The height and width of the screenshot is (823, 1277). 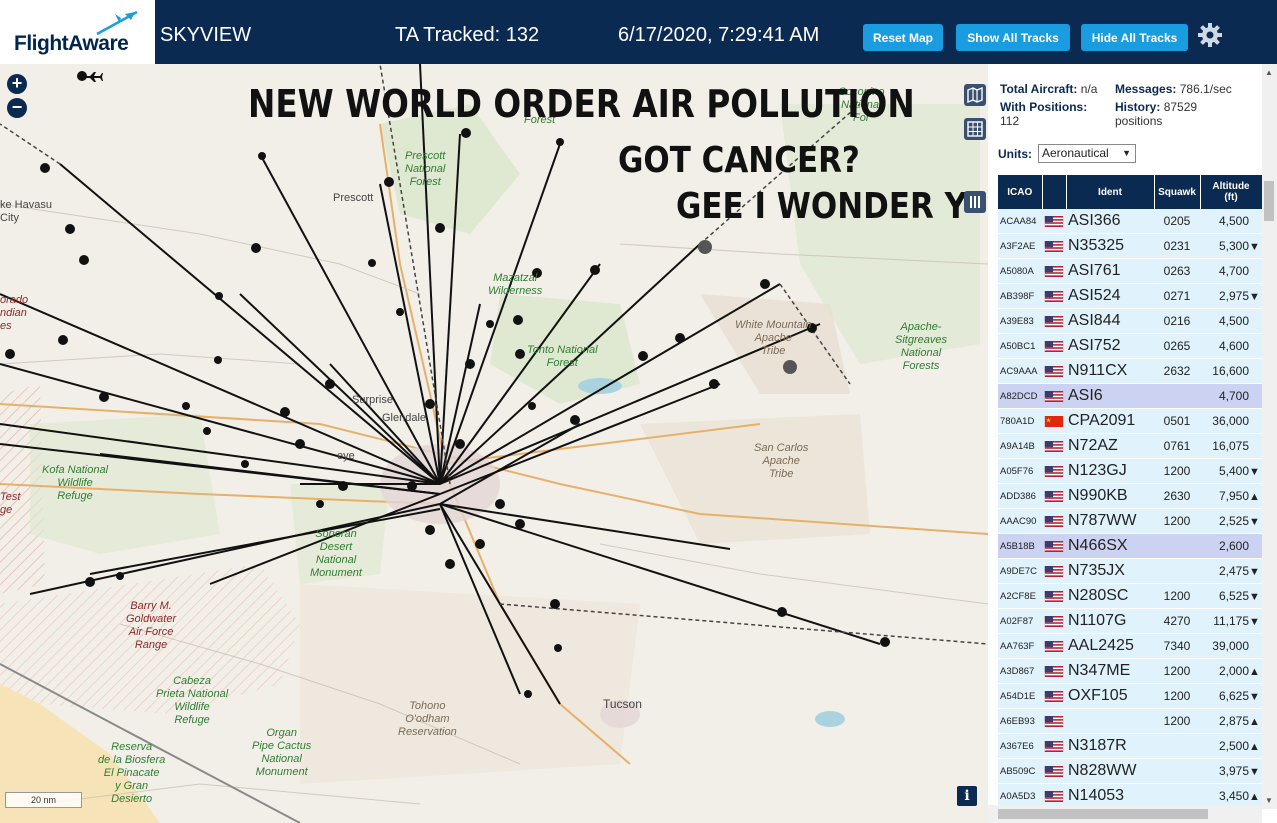 I want to click on altitude-cell: 16,075, so click(x=1231, y=446).